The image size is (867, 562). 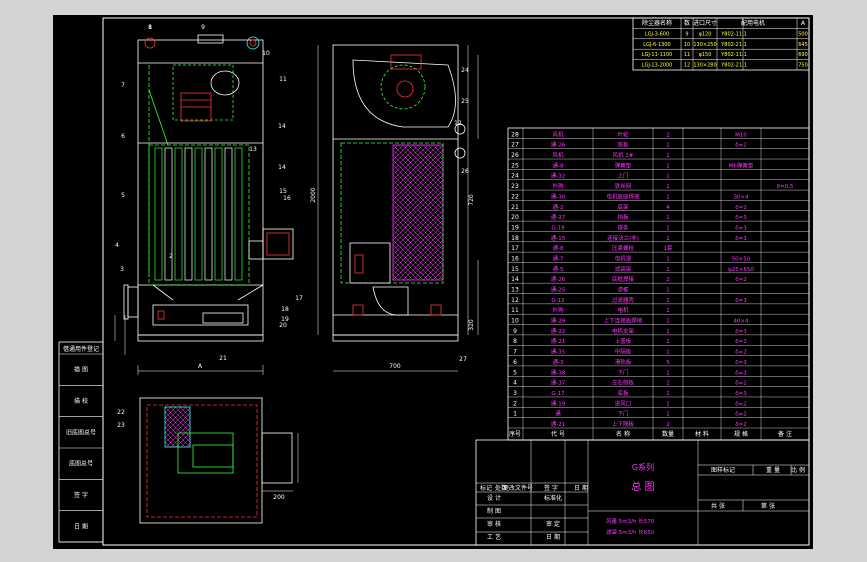 What do you see at coordinates (741, 135) in the screenshot?
I see `bom-cell: M10` at bounding box center [741, 135].